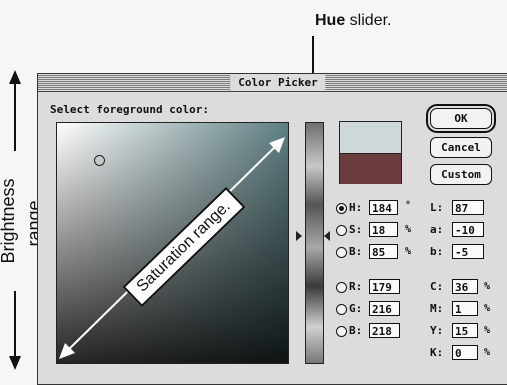  What do you see at coordinates (129, 109) in the screenshot?
I see `prompt-label: Select foreground color:` at bounding box center [129, 109].